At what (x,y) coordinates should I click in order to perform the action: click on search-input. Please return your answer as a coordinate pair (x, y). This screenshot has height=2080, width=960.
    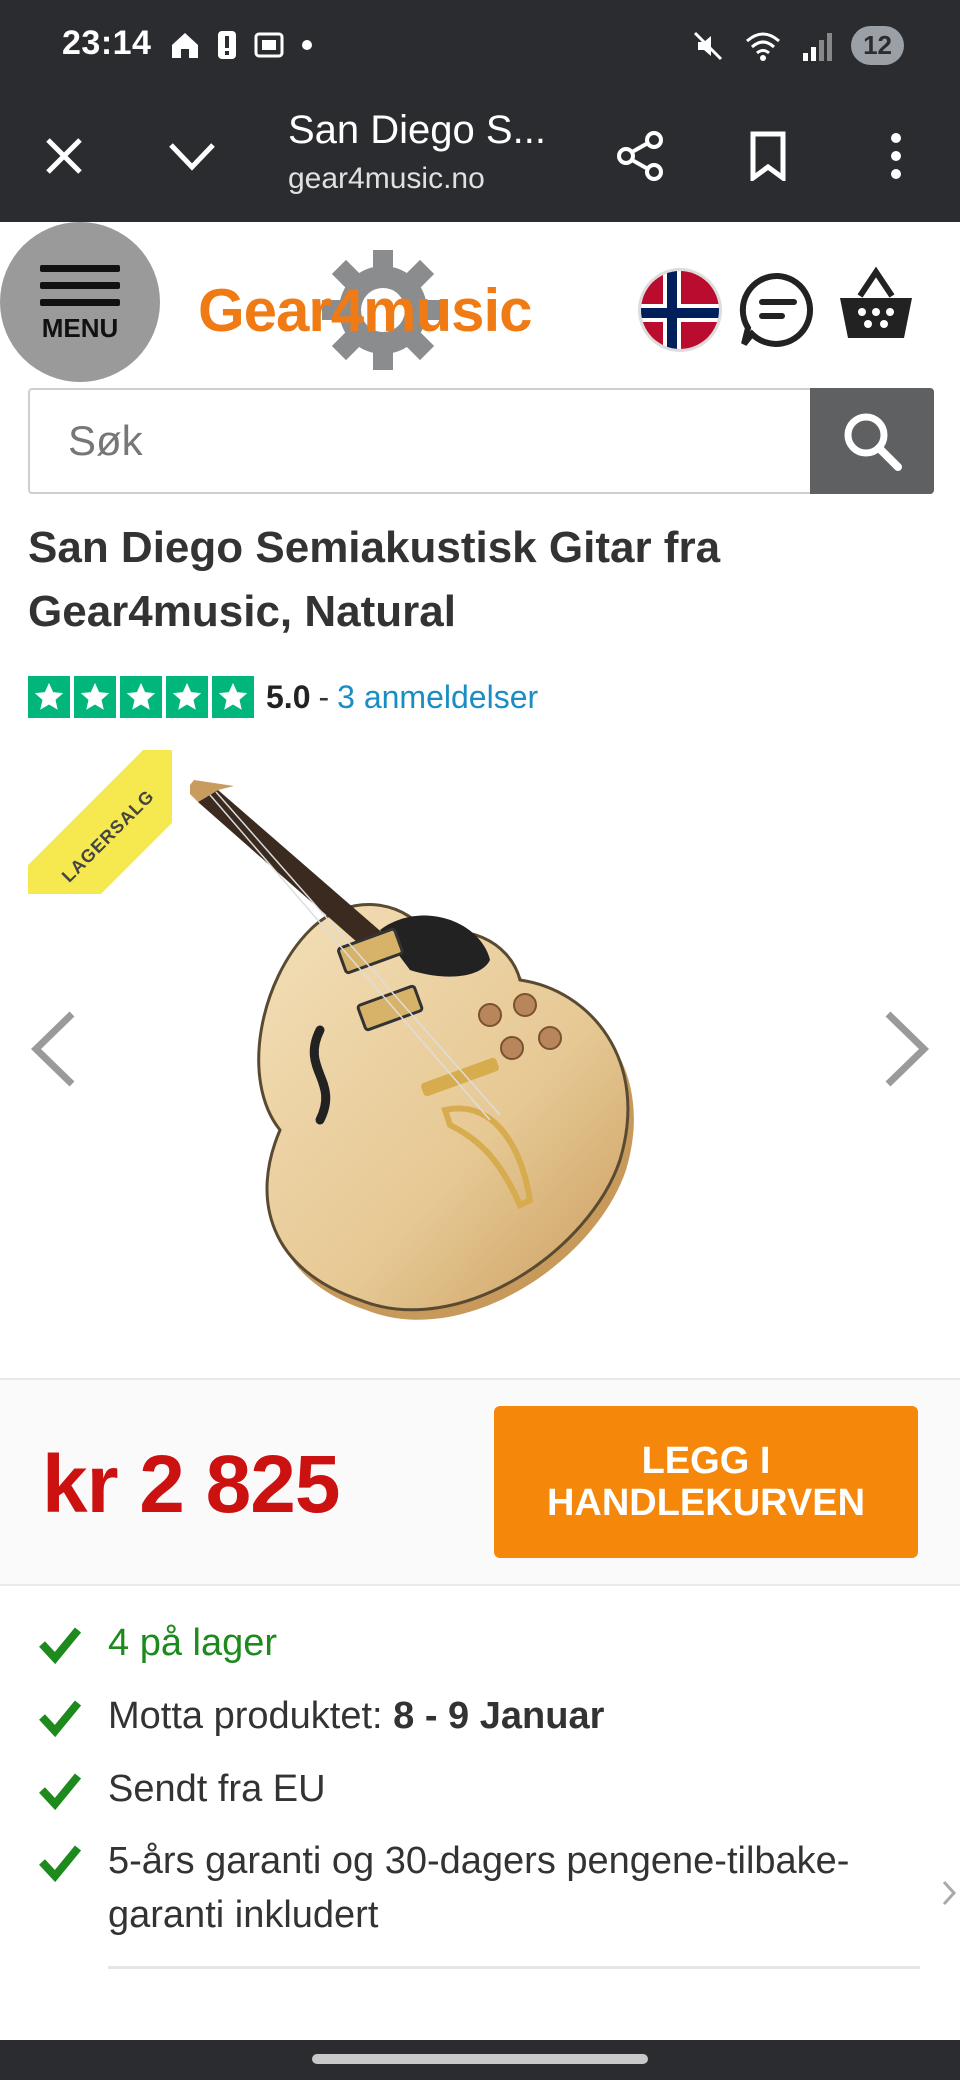
    Looking at the image, I should click on (420, 441).